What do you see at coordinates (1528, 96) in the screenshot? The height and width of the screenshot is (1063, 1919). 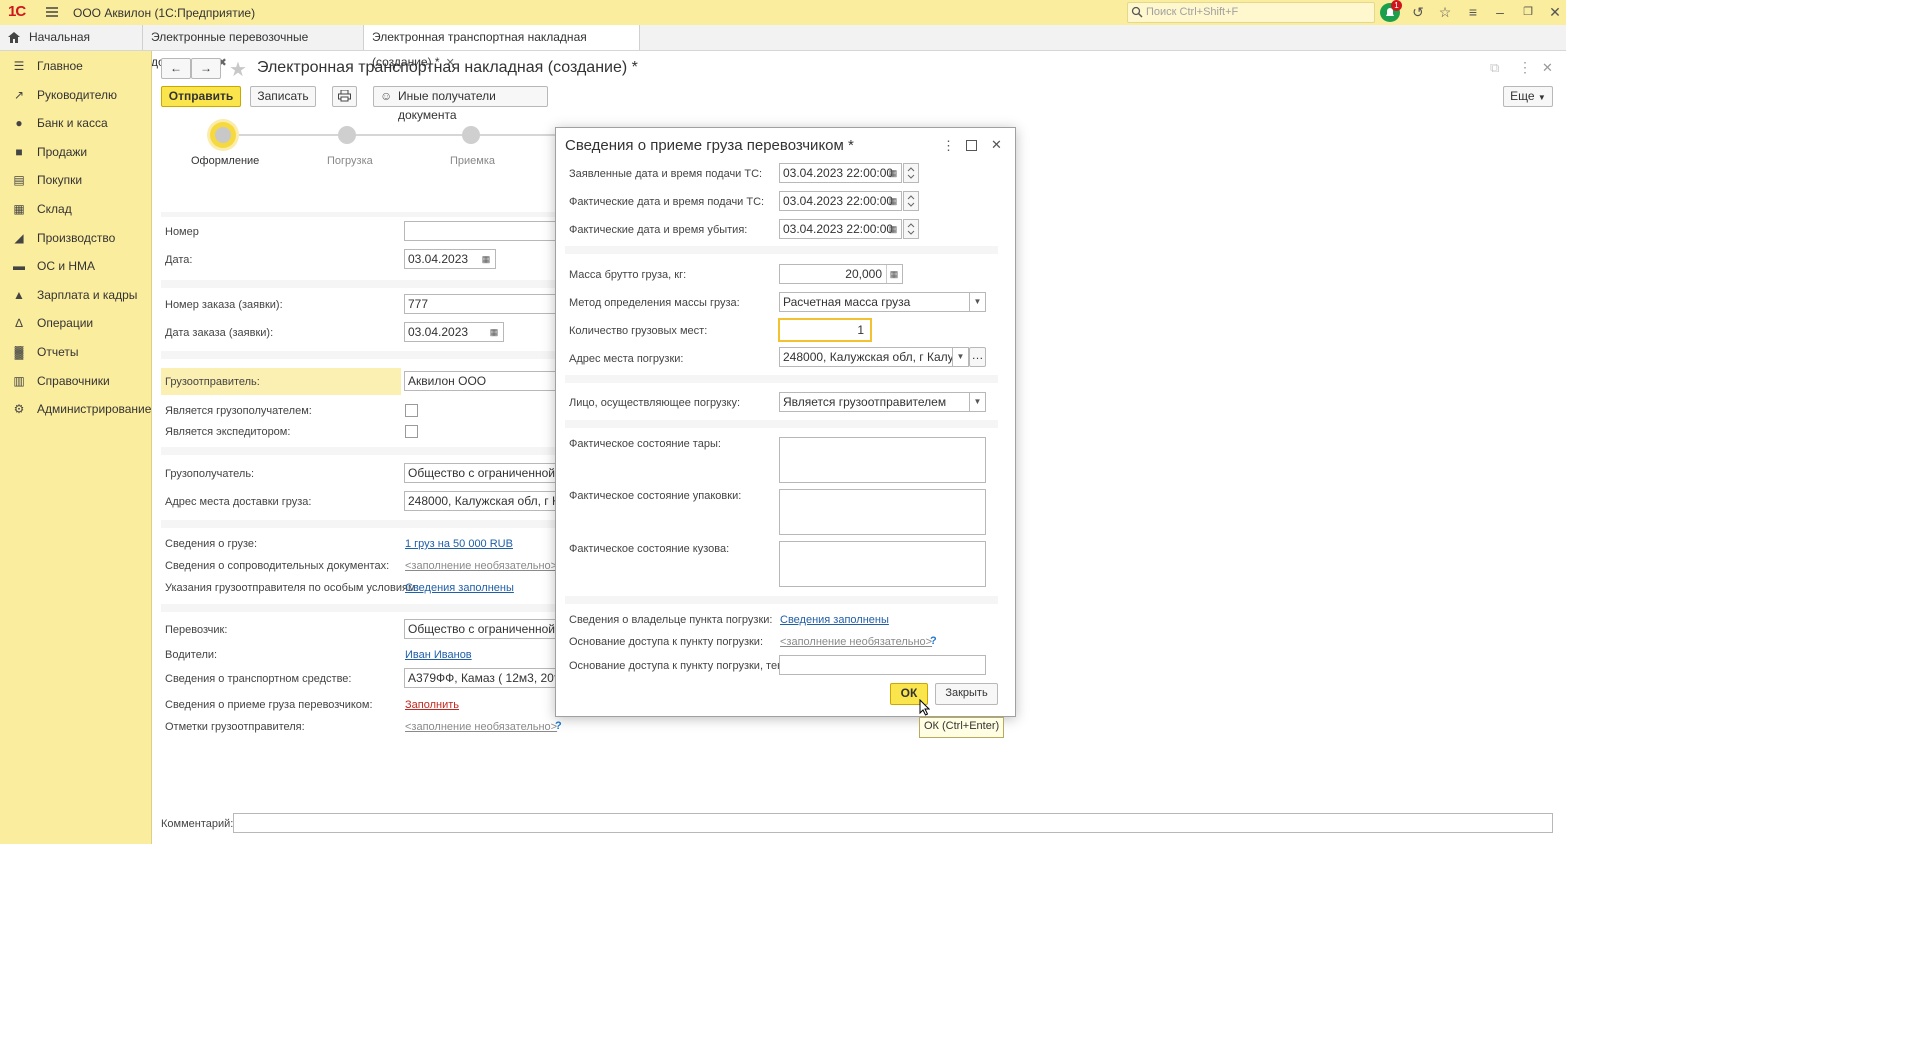 I see `more-button: Еще ▼` at bounding box center [1528, 96].